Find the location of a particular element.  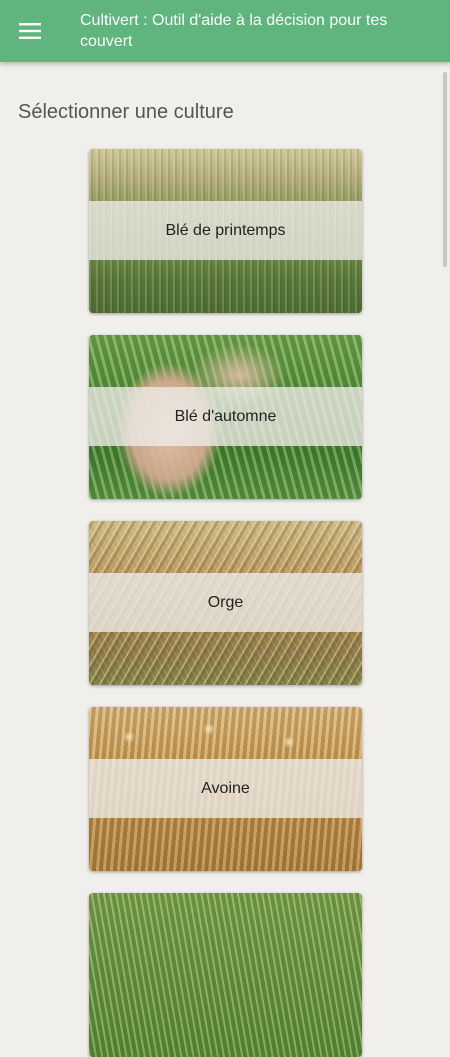

crop-card-label: Blé de printemps is located at coordinates (225, 230).